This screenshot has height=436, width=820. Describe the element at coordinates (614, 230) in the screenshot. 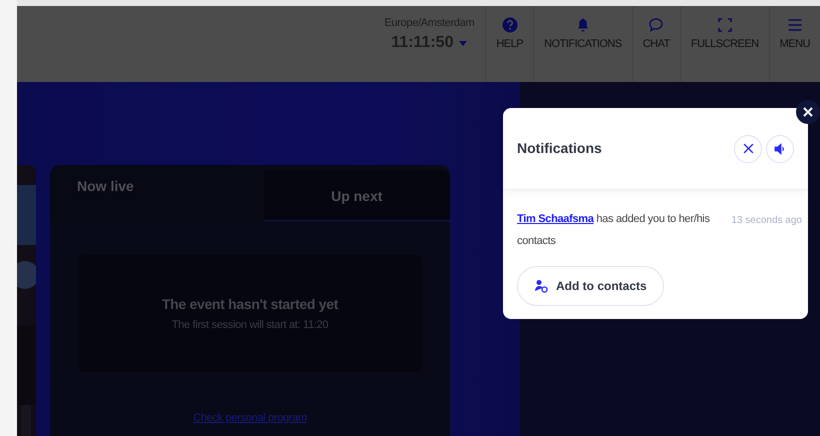

I see `notification-message: Tim Schaafsma has added you to her/his contacts` at that location.